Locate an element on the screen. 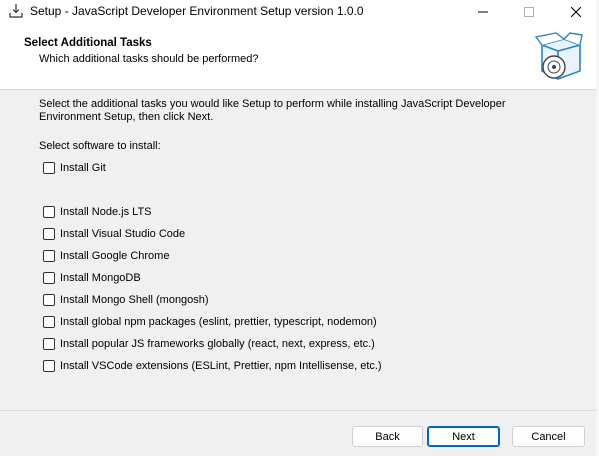 The width and height of the screenshot is (599, 456). task-label: Install Mongo Shell (mongosh) is located at coordinates (134, 300).